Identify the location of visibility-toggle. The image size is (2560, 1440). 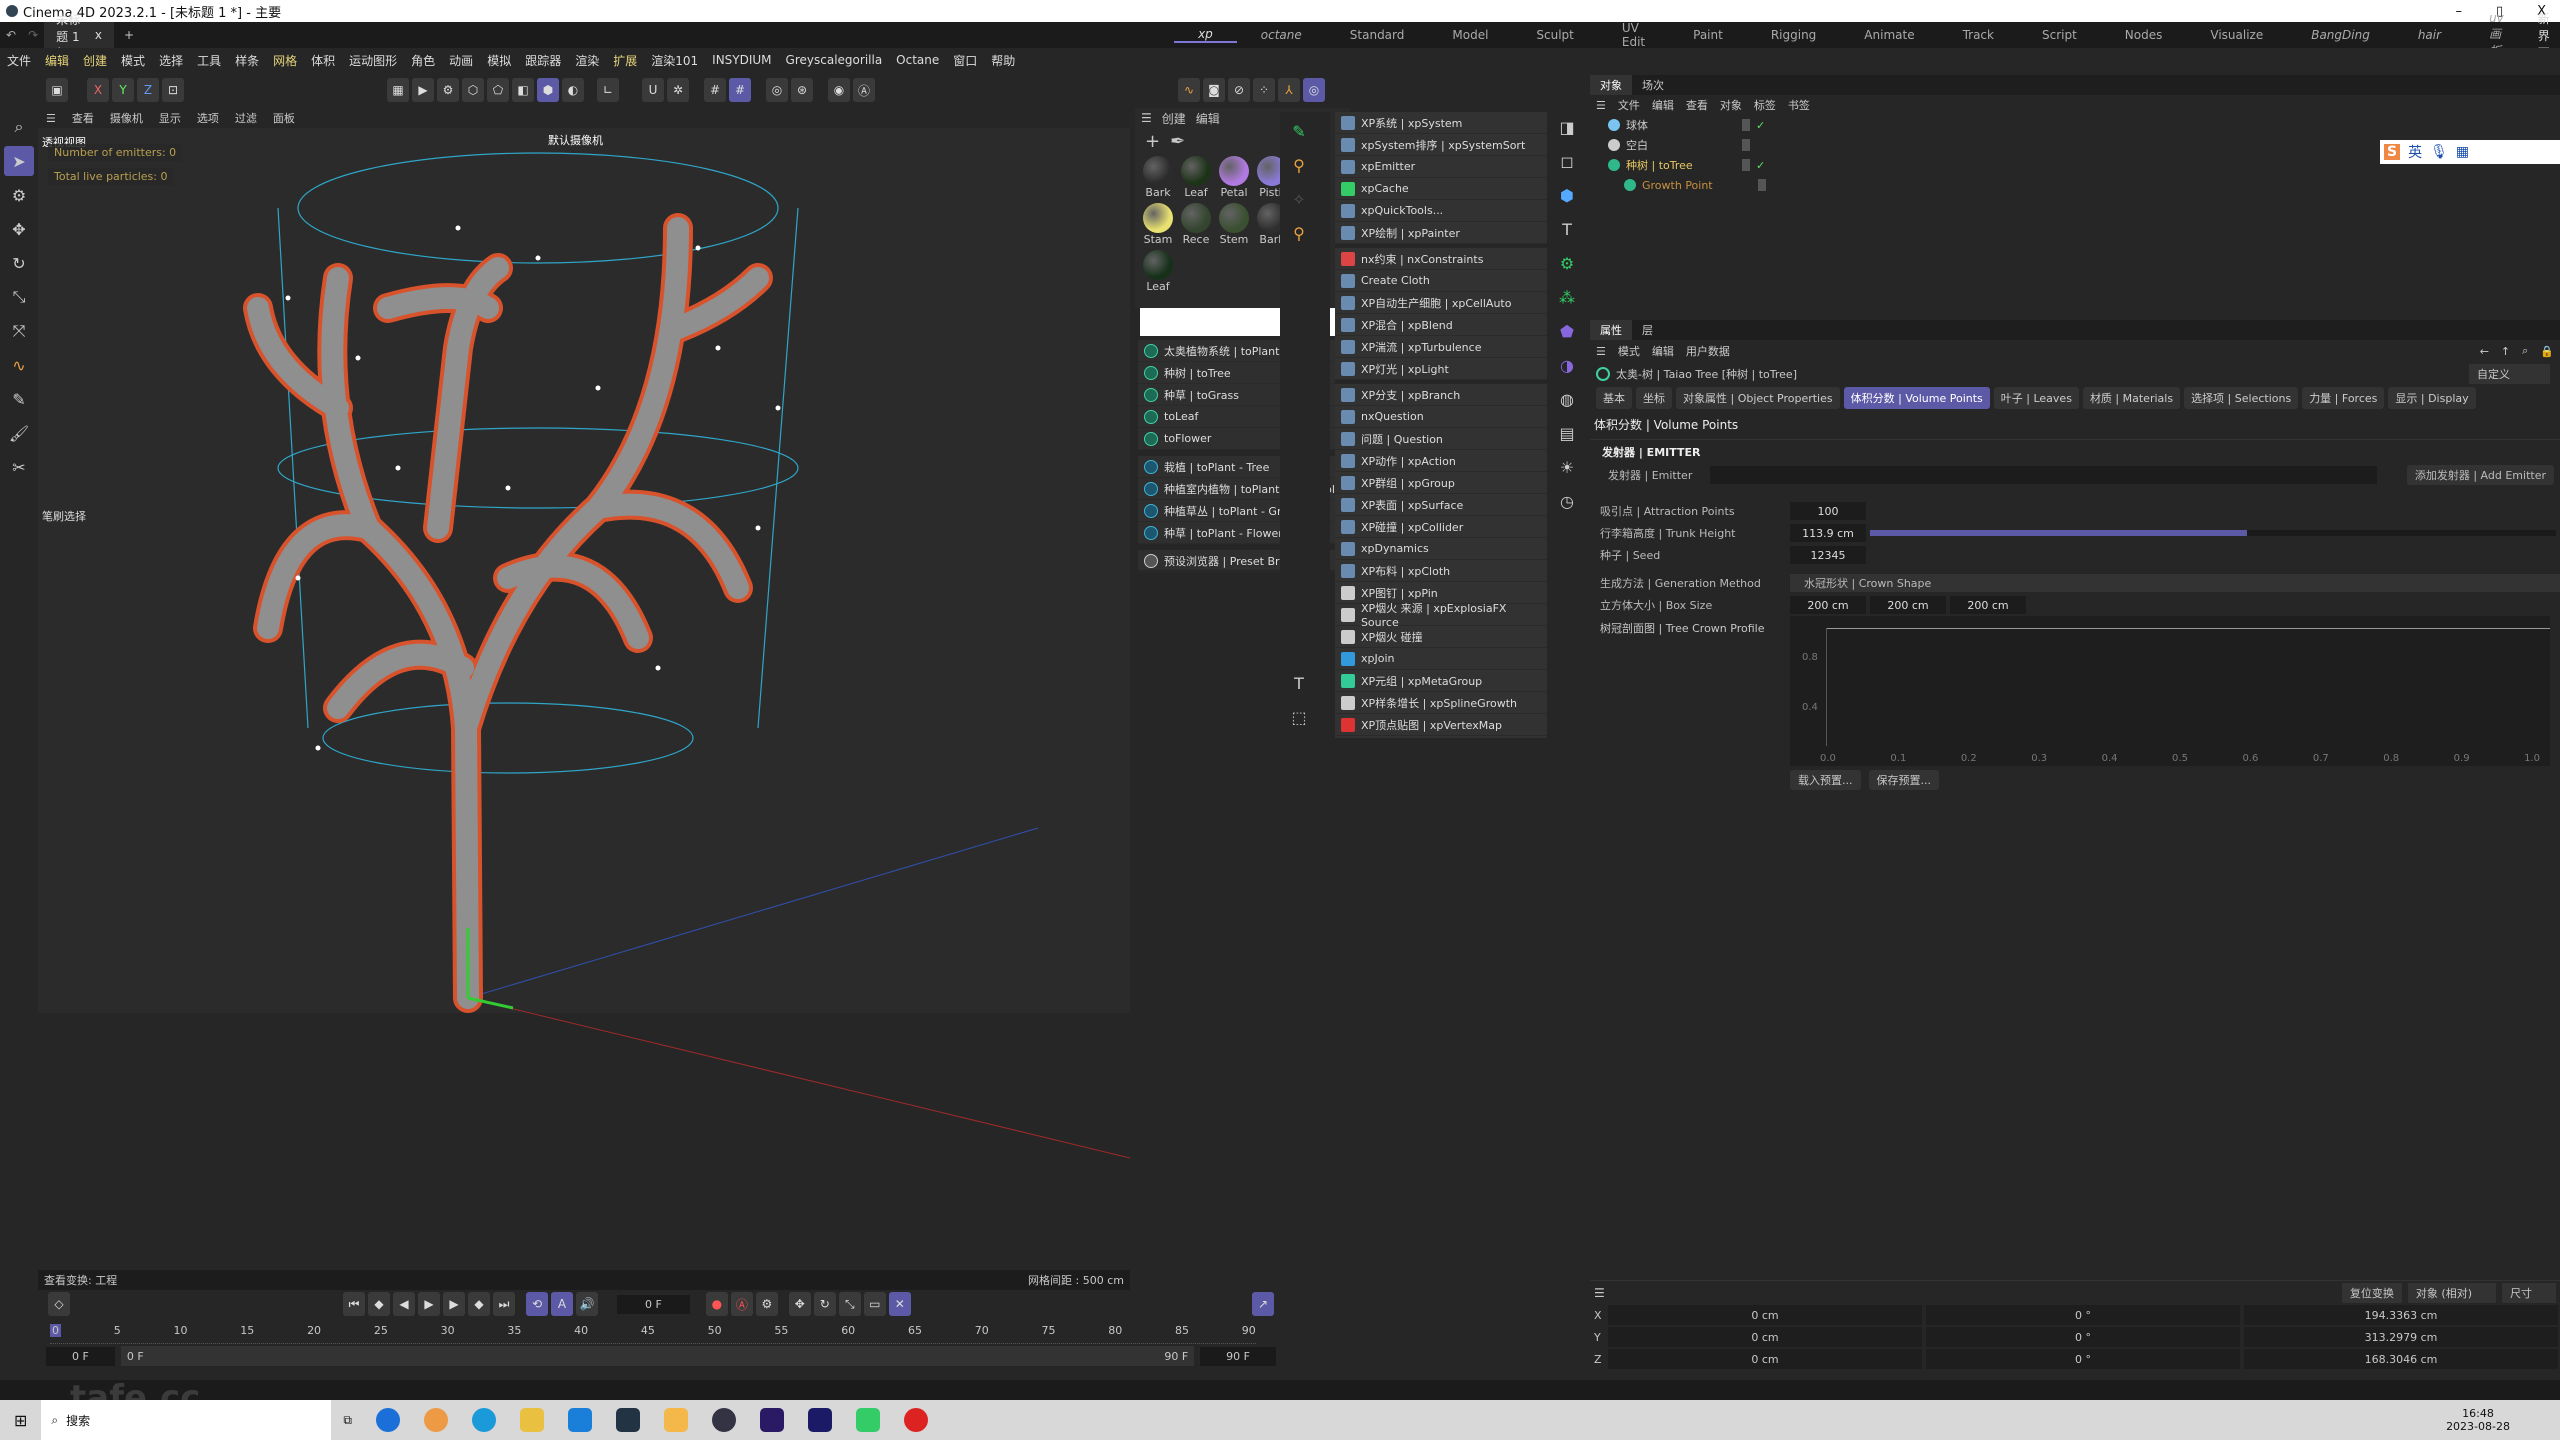
(1746, 165).